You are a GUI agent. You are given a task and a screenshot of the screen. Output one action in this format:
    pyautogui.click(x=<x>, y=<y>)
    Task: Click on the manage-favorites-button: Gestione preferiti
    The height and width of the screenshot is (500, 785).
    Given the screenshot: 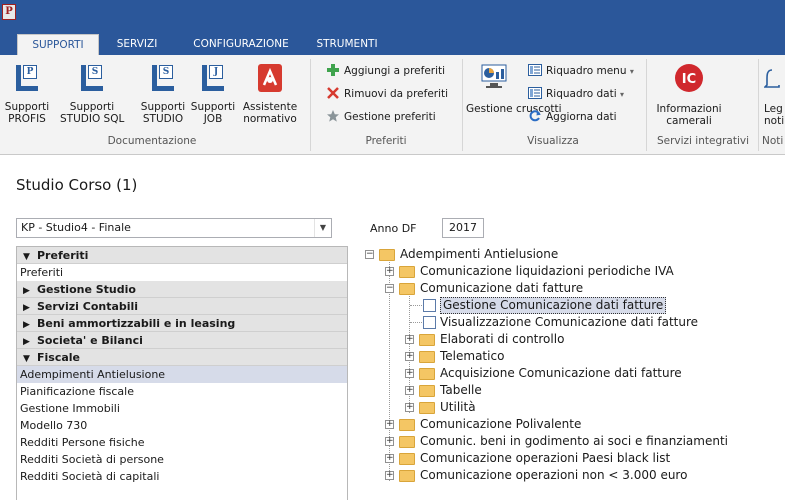 What is the action you would take?
    pyautogui.click(x=381, y=117)
    